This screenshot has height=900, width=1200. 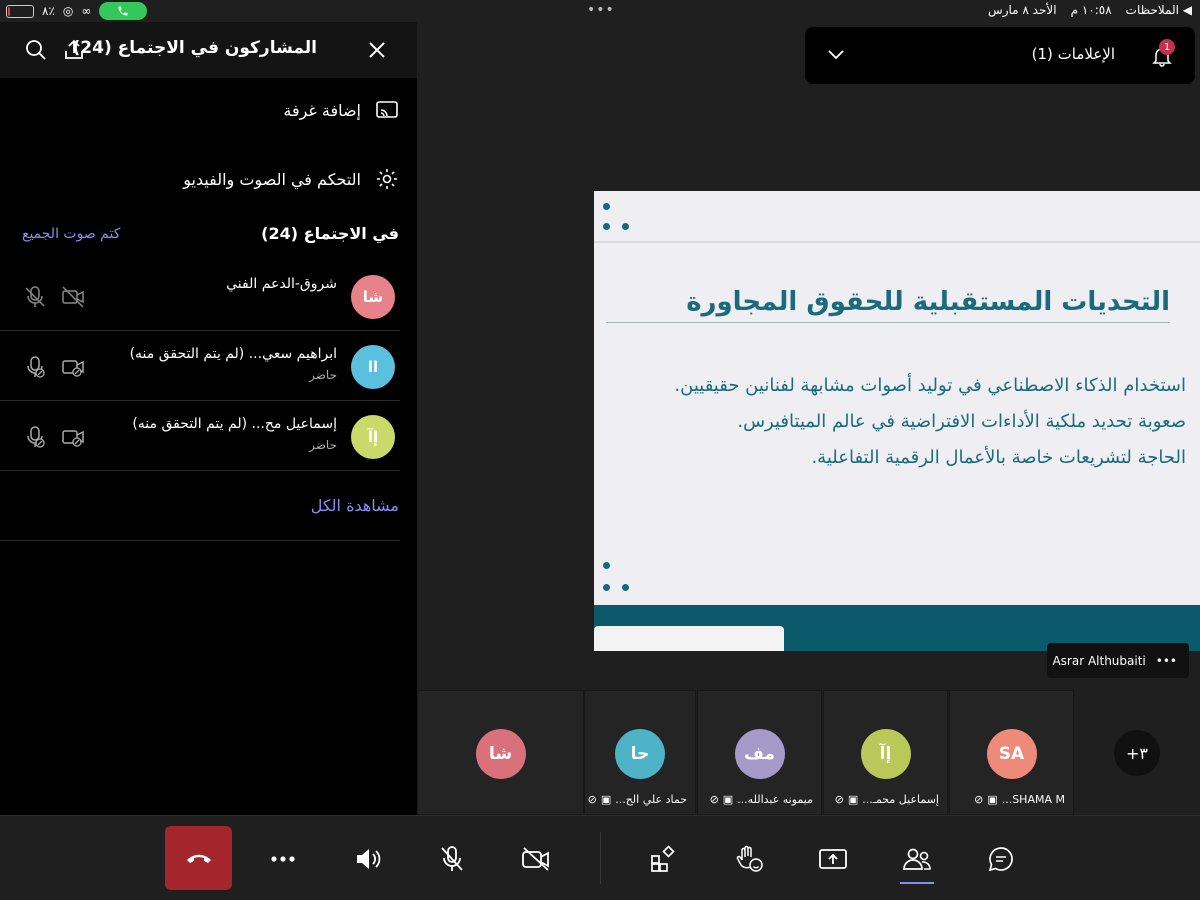 I want to click on presenter-name: Asrar Althubaiti, so click(x=1099, y=660).